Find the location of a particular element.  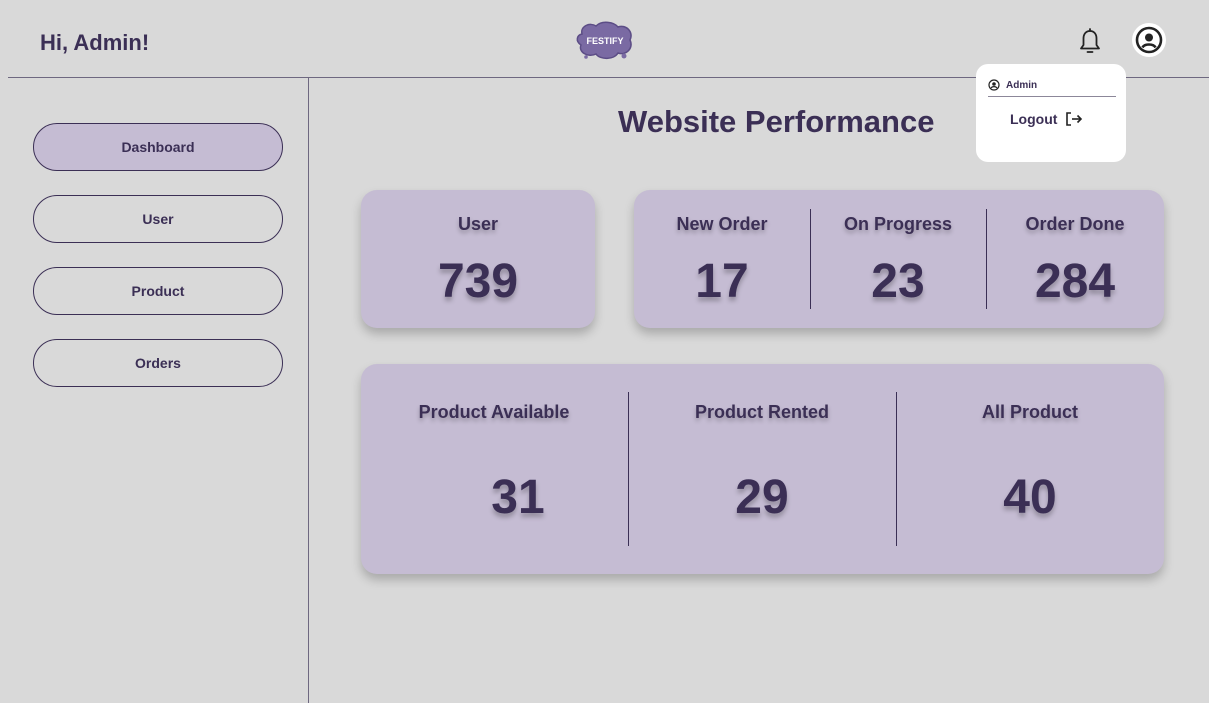

festify-logo: FESTIFY is located at coordinates (605, 41).